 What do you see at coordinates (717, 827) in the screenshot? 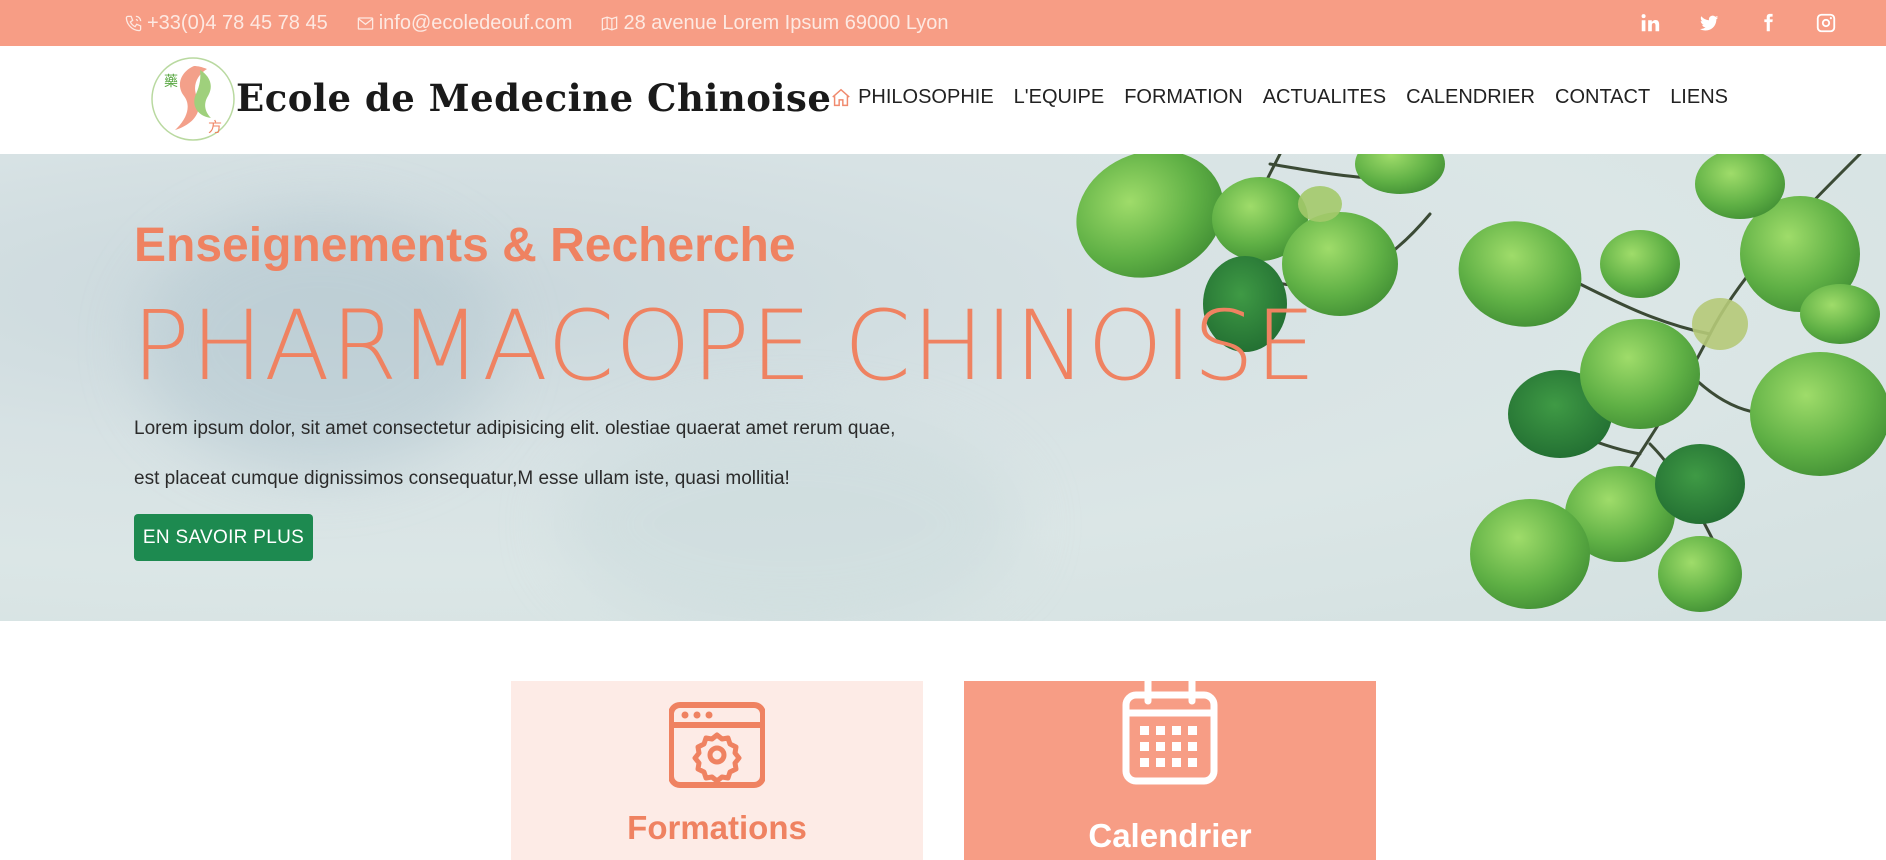
I see `formations-label: Formations` at bounding box center [717, 827].